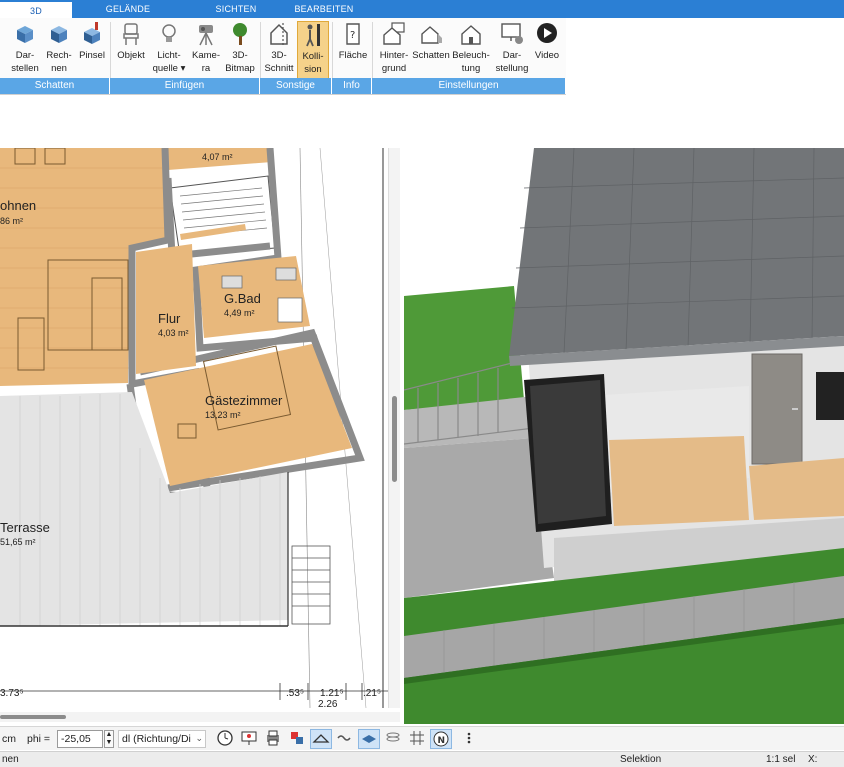 This screenshot has height=767, width=844. I want to click on pinsel-button: Pinsel, so click(92, 41).